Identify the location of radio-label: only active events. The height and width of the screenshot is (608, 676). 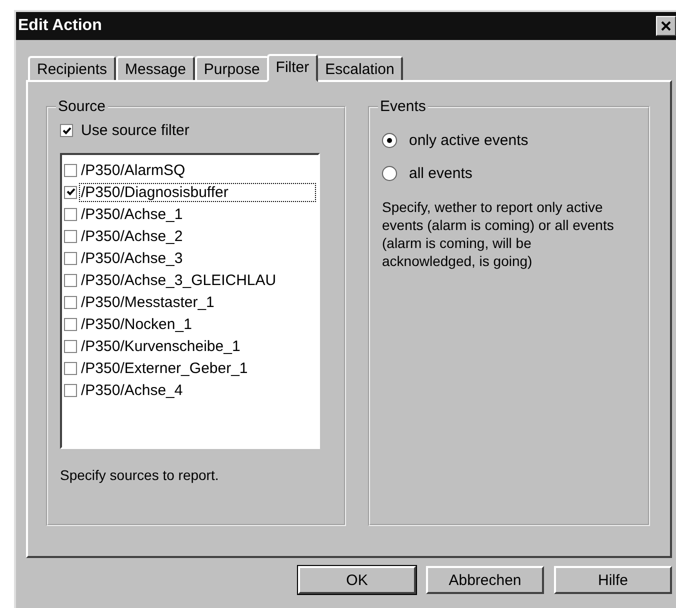
(468, 140).